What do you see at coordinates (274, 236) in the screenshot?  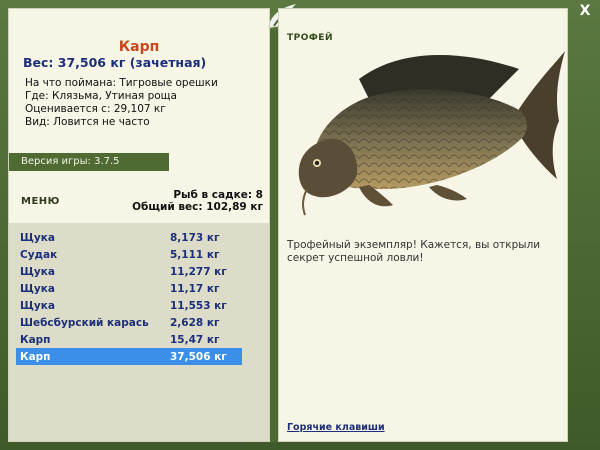 I see `panel-divider` at bounding box center [274, 236].